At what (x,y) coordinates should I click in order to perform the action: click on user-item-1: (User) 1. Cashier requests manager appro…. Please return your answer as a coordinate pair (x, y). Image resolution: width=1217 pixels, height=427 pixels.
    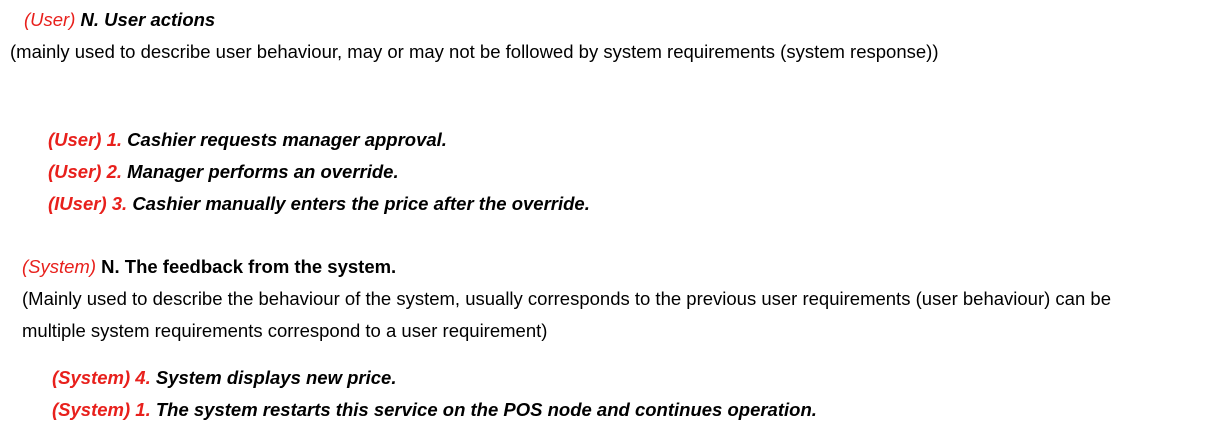
    Looking at the image, I should click on (247, 140).